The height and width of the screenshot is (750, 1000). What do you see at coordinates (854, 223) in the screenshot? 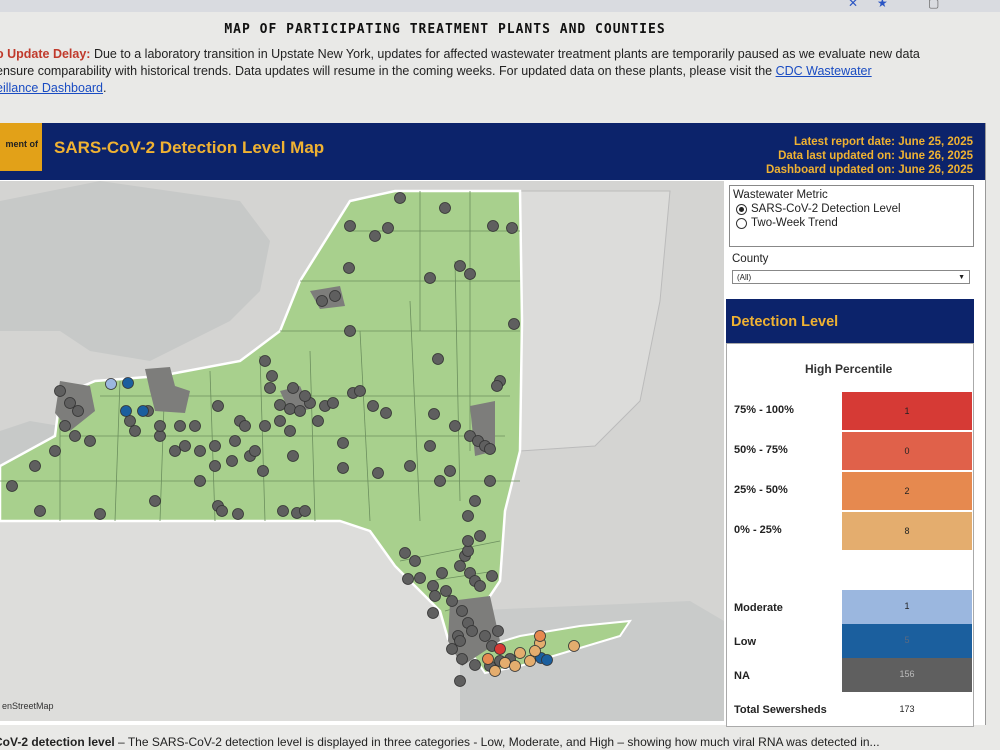
I see `metric-option-trend: Two-Week Trend` at bounding box center [854, 223].